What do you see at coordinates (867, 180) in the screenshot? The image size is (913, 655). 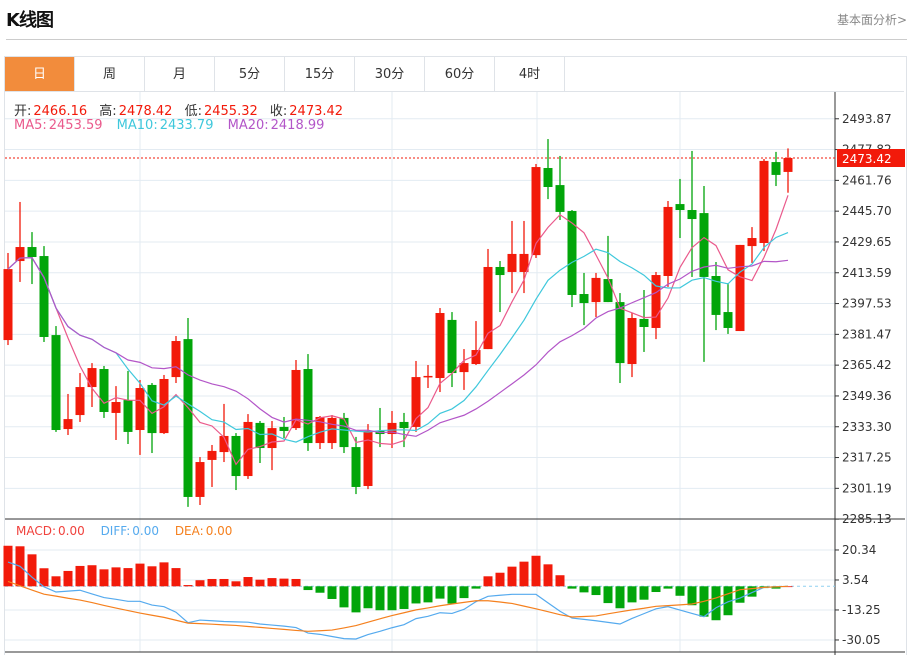 I see `price-tick-label: 2461.76` at bounding box center [867, 180].